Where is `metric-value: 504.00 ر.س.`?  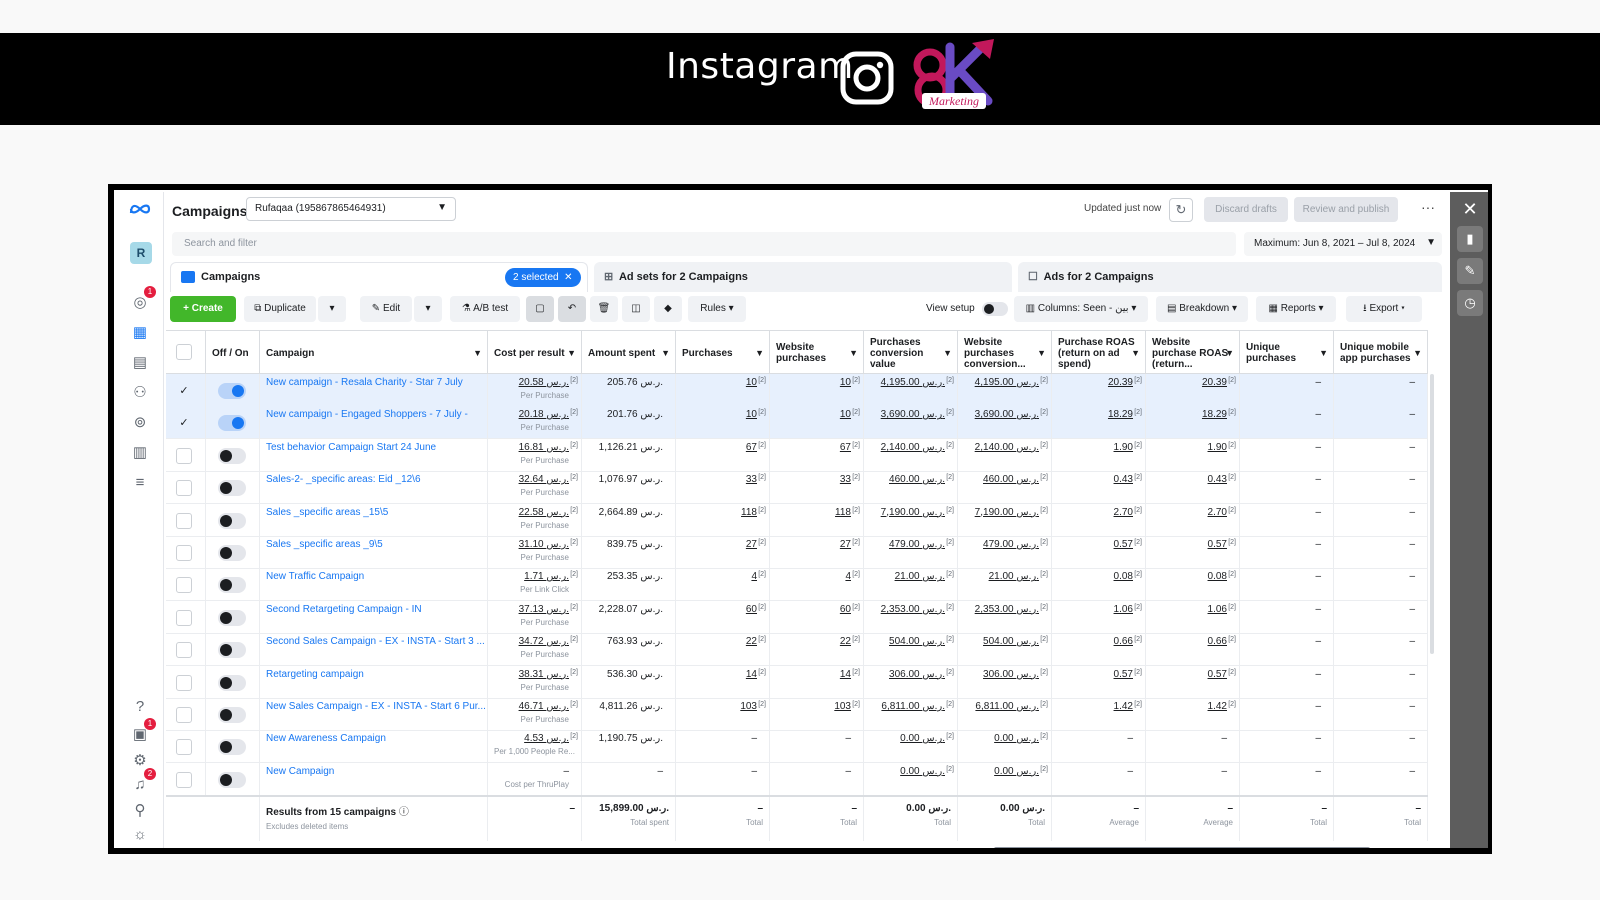 metric-value: 504.00 ر.س. is located at coordinates (1011, 641).